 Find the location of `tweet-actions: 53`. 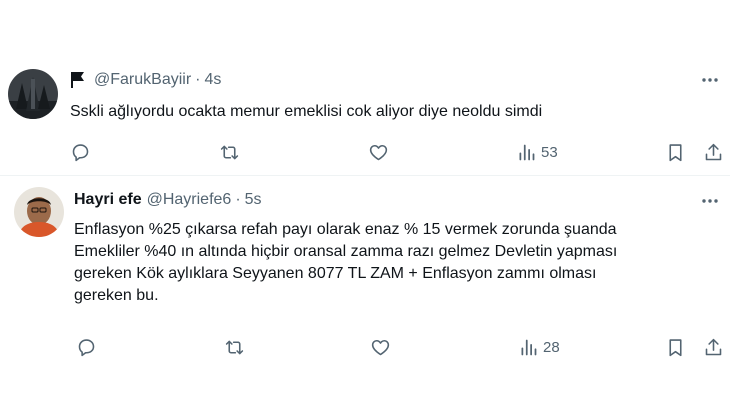

tweet-actions: 53 is located at coordinates (365, 153).